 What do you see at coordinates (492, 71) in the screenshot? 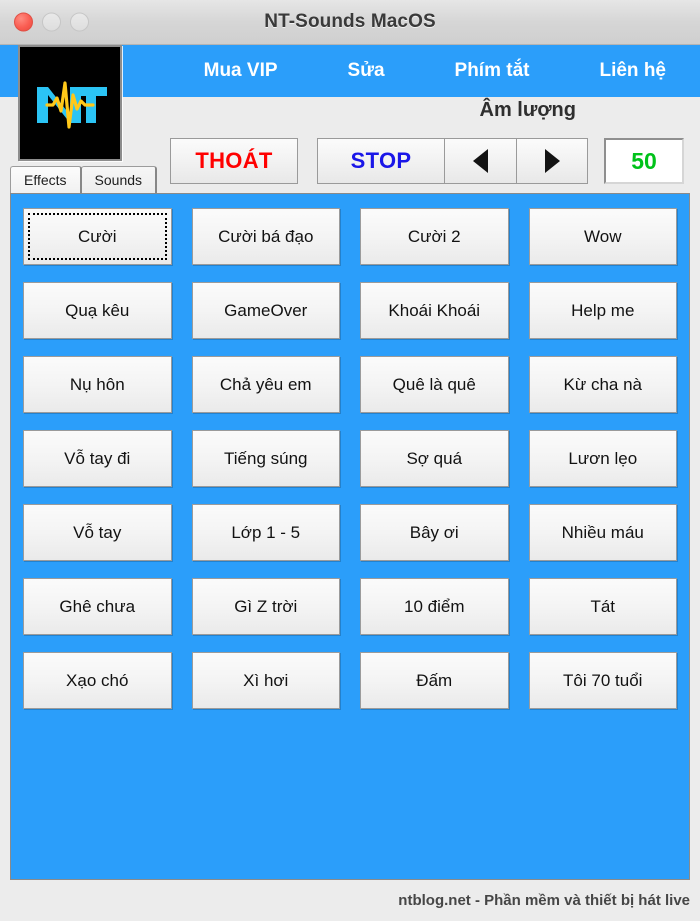
I see `nav-item-phim-tat: Phím tắt` at bounding box center [492, 71].